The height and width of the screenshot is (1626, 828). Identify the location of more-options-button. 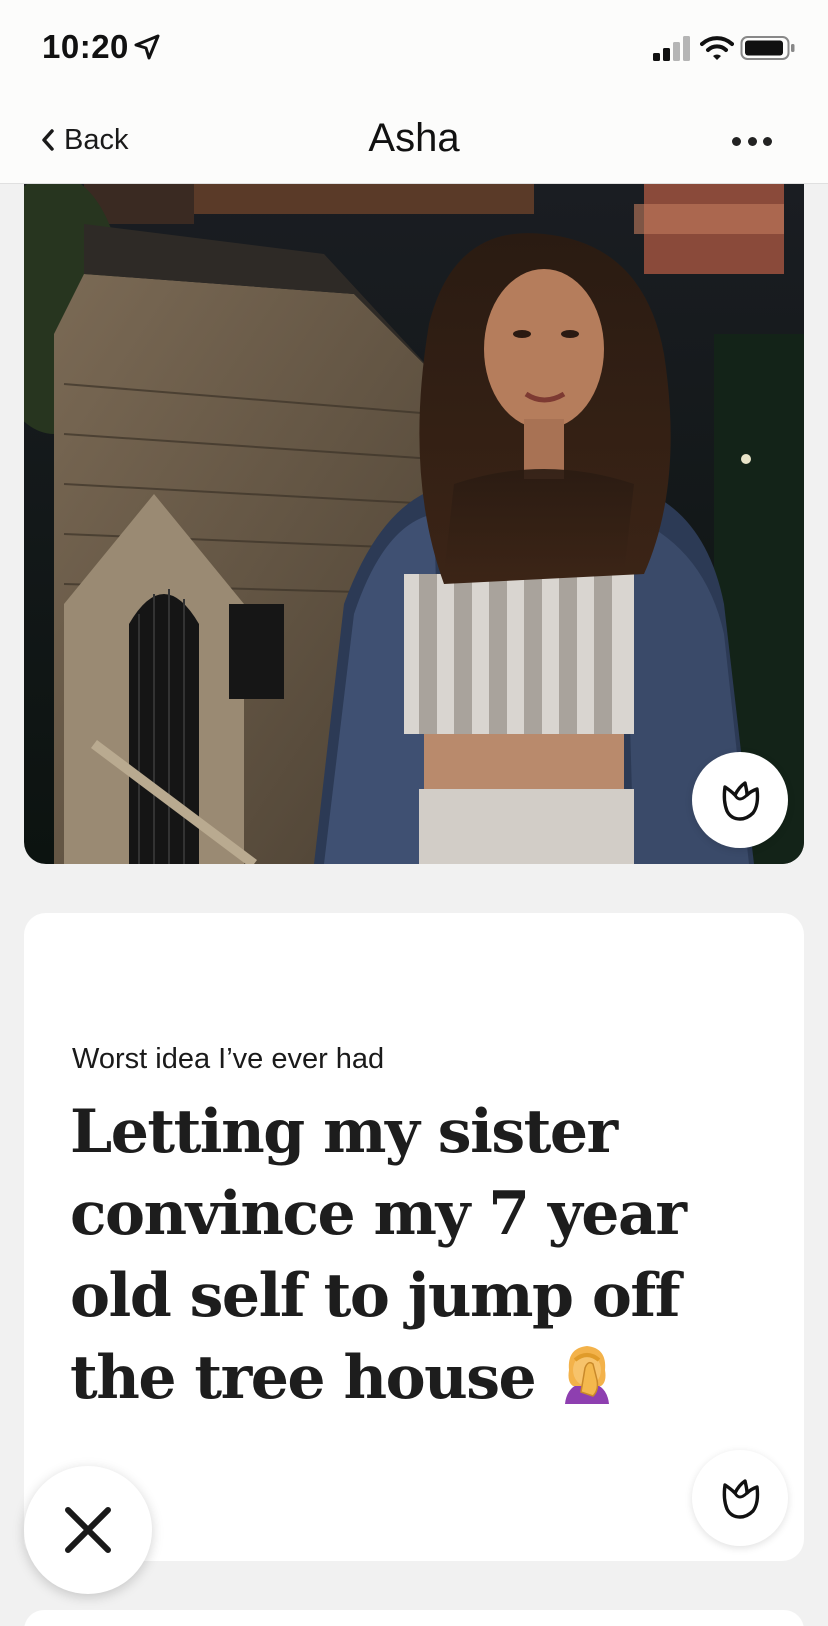
(752, 141).